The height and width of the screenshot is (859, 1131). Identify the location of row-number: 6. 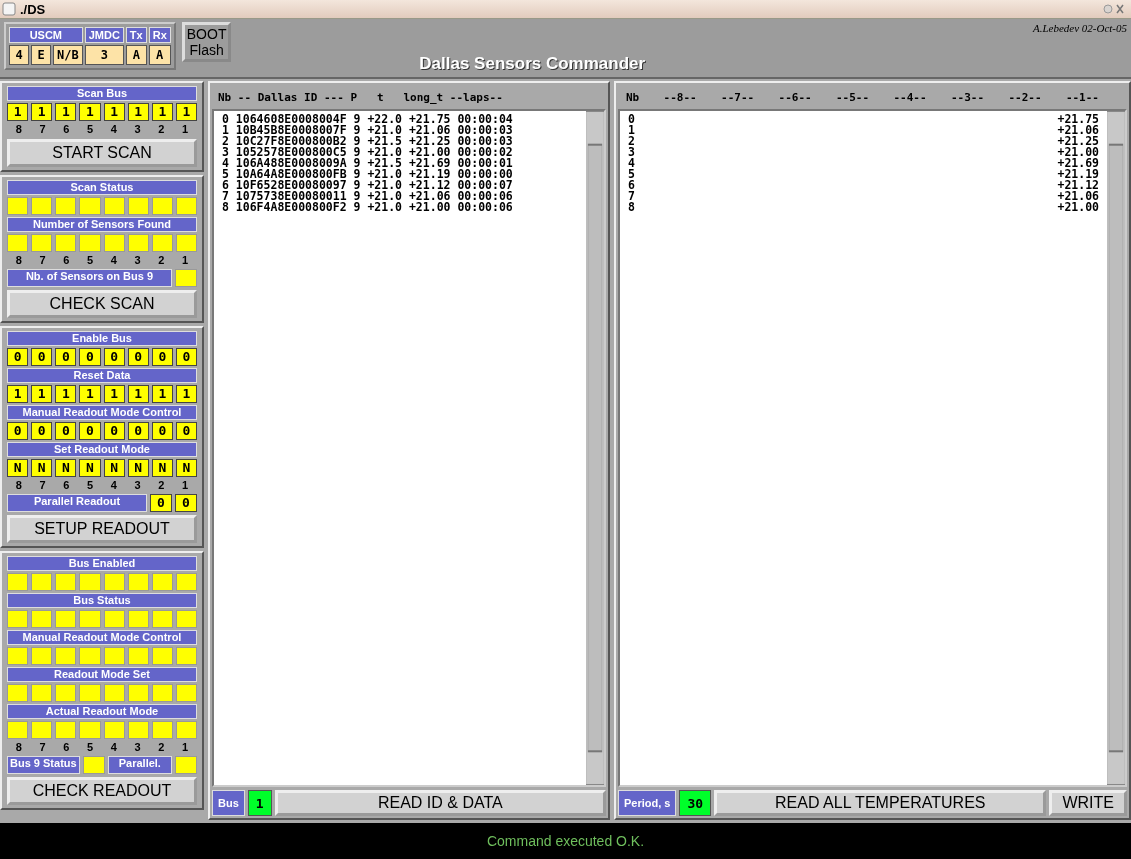
(631, 185).